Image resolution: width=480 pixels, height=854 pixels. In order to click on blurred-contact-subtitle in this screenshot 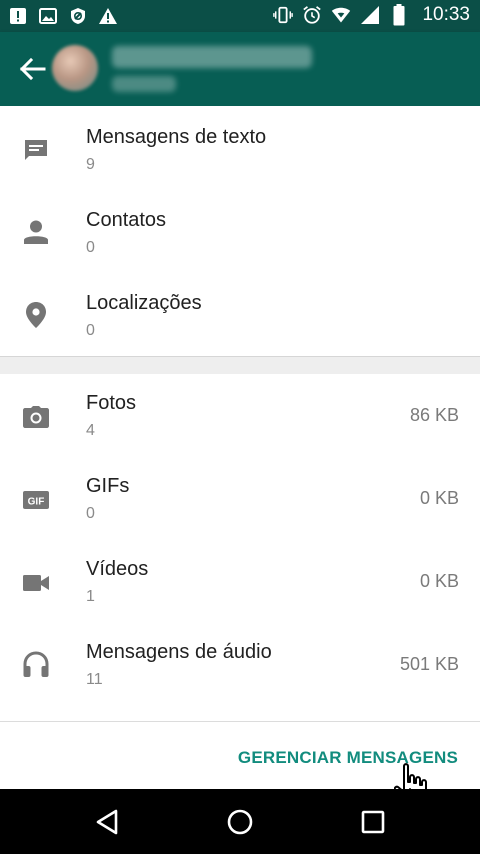, I will do `click(144, 84)`.